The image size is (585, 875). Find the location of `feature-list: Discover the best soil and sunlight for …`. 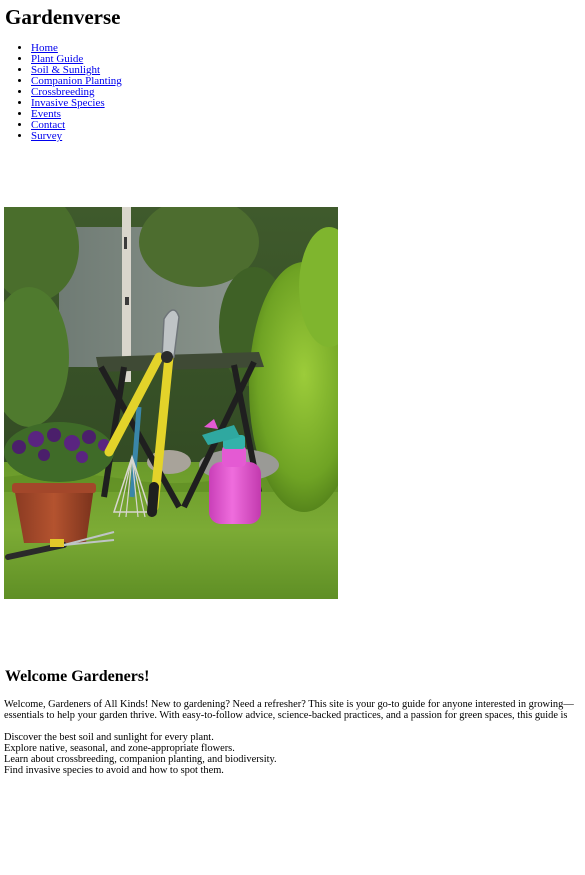

feature-list: Discover the best soil and sunlight for … is located at coordinates (140, 754).